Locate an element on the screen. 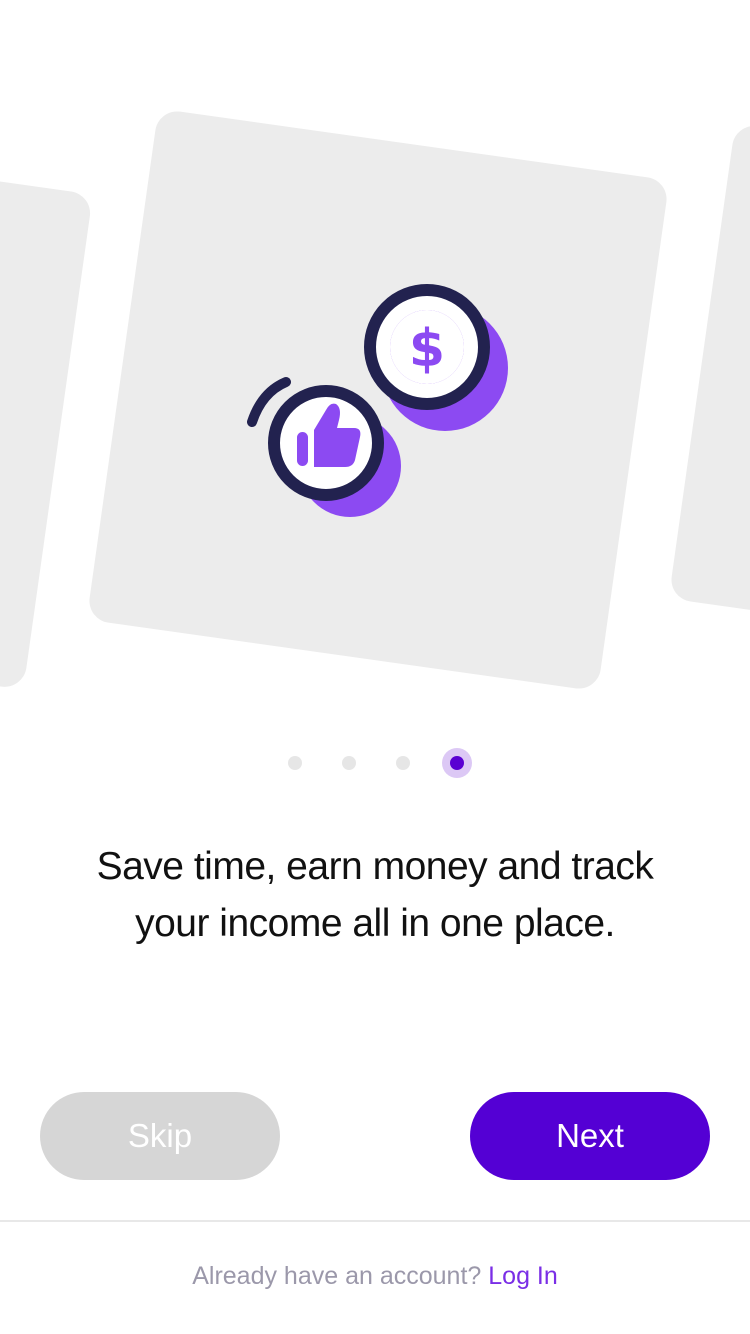 The height and width of the screenshot is (1334, 750). coins-illustration: $ is located at coordinates (377, 400).